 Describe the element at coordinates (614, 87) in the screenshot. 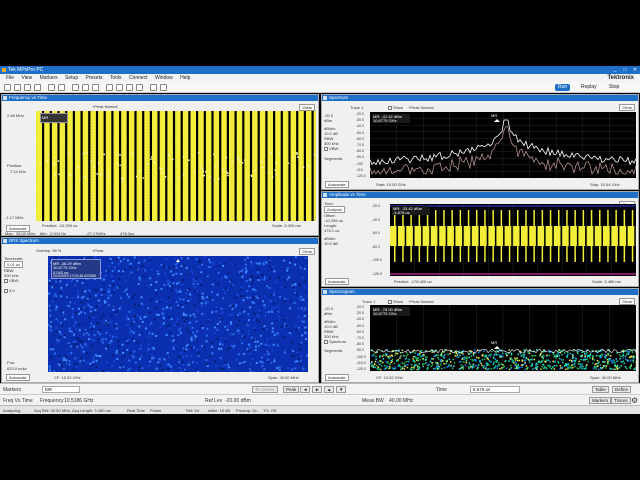

I see `stop-button: Stop` at that location.